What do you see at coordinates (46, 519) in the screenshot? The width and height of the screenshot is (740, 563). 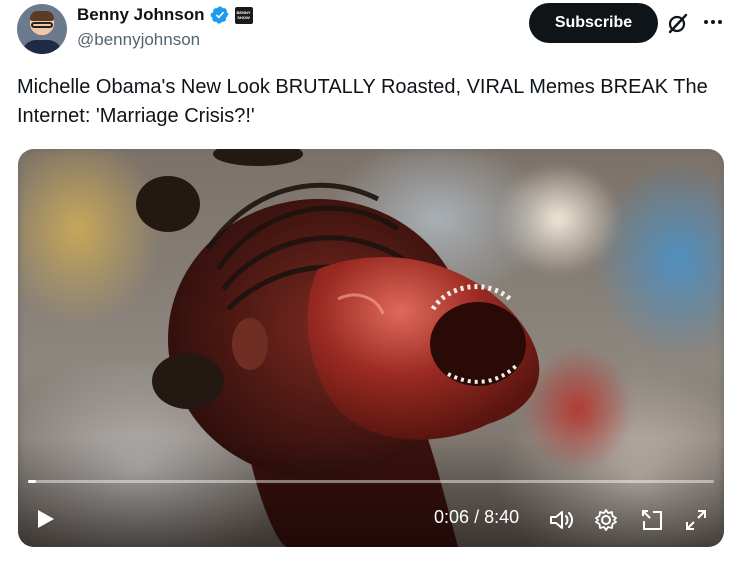 I see `play-icon` at bounding box center [46, 519].